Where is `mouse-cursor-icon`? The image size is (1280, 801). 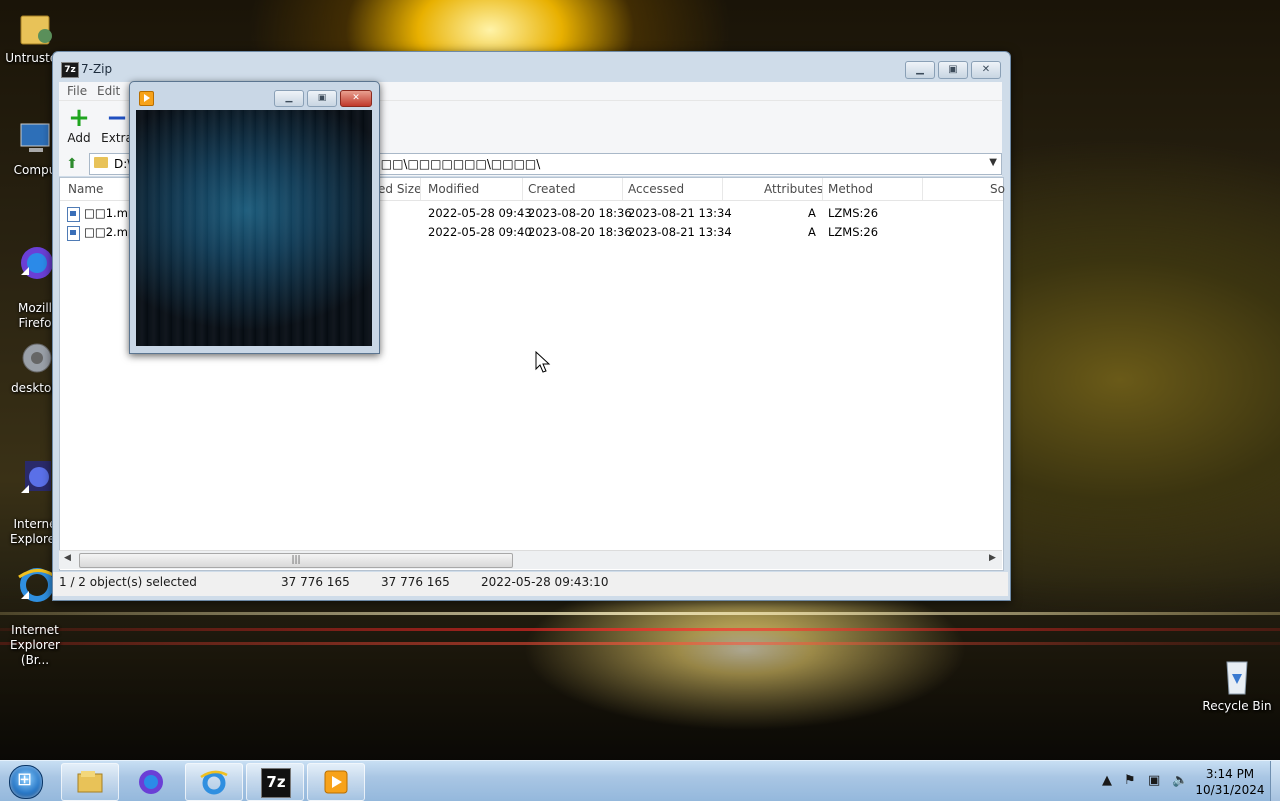 mouse-cursor-icon is located at coordinates (543, 362).